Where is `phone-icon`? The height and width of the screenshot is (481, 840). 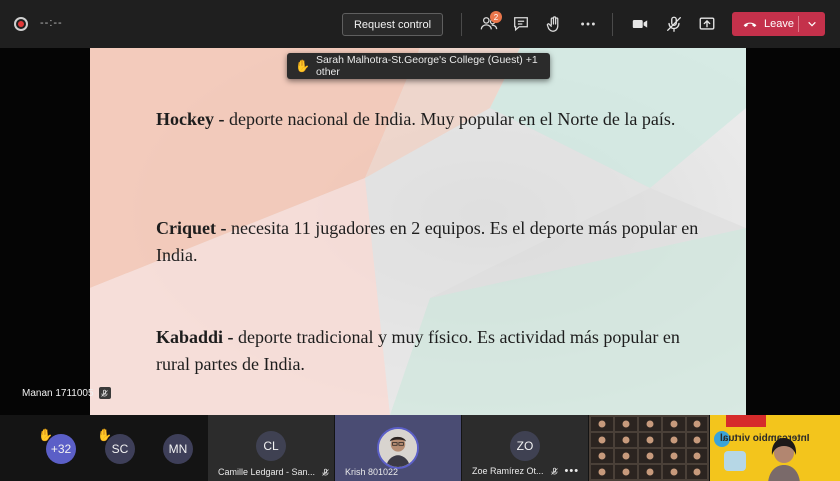 phone-icon is located at coordinates (750, 24).